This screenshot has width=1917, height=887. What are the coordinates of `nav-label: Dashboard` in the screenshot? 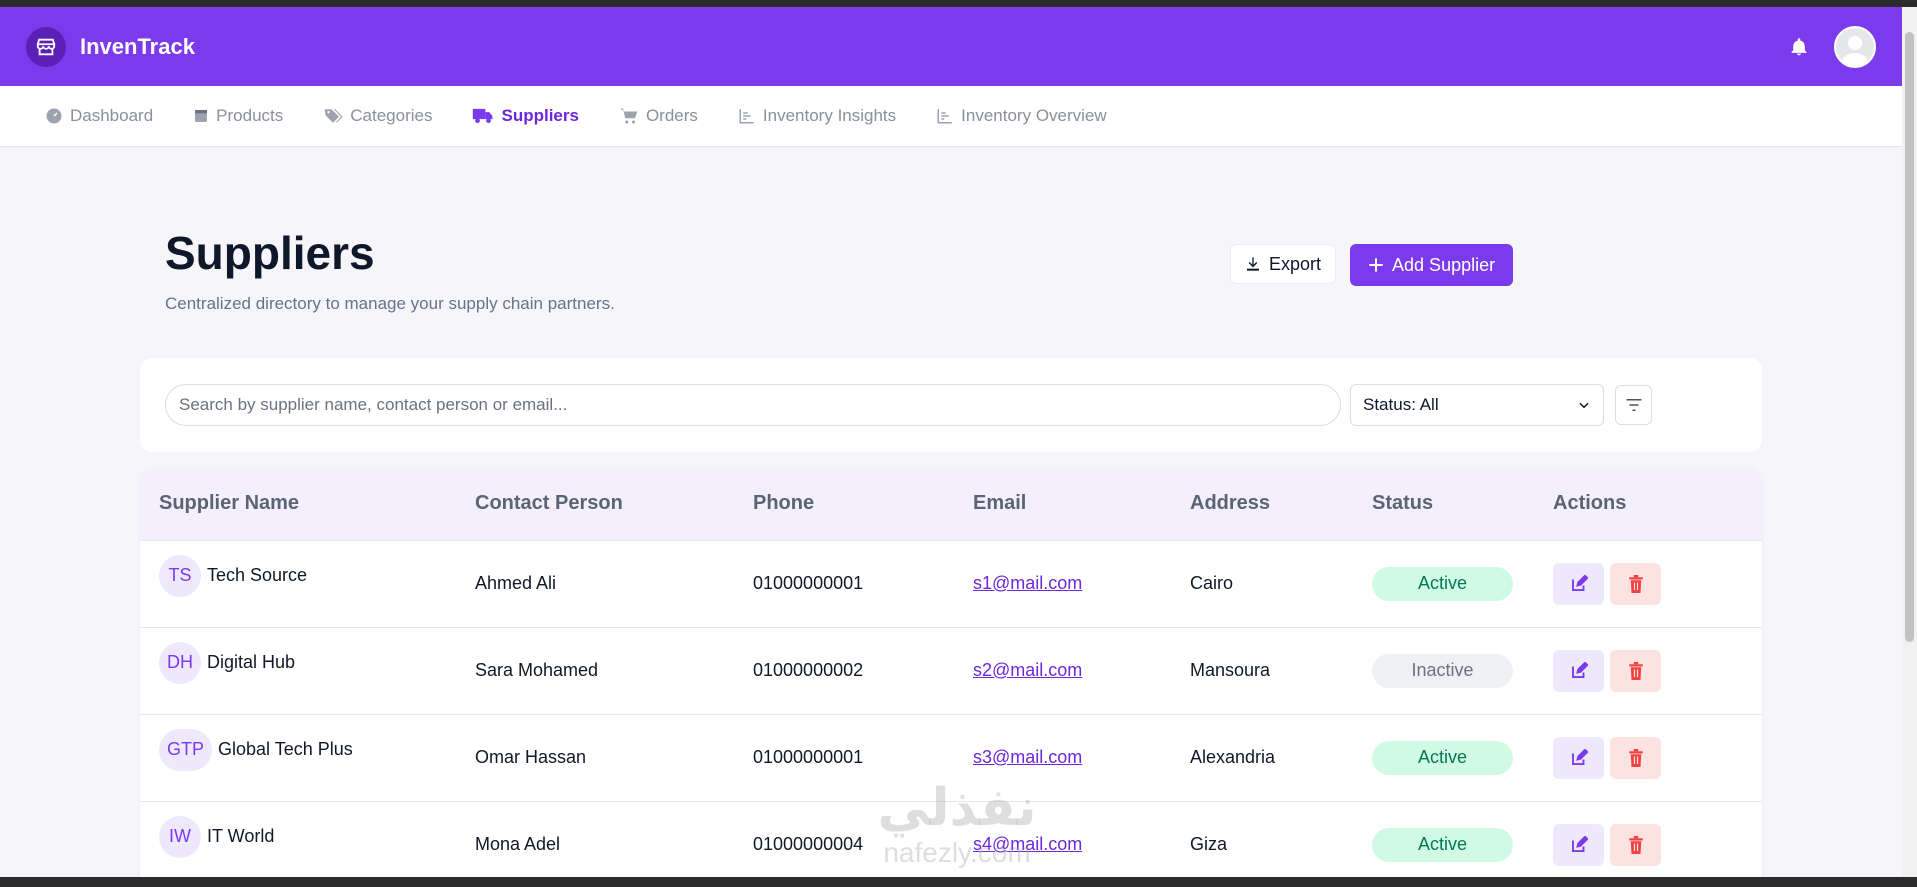 It's located at (112, 115).